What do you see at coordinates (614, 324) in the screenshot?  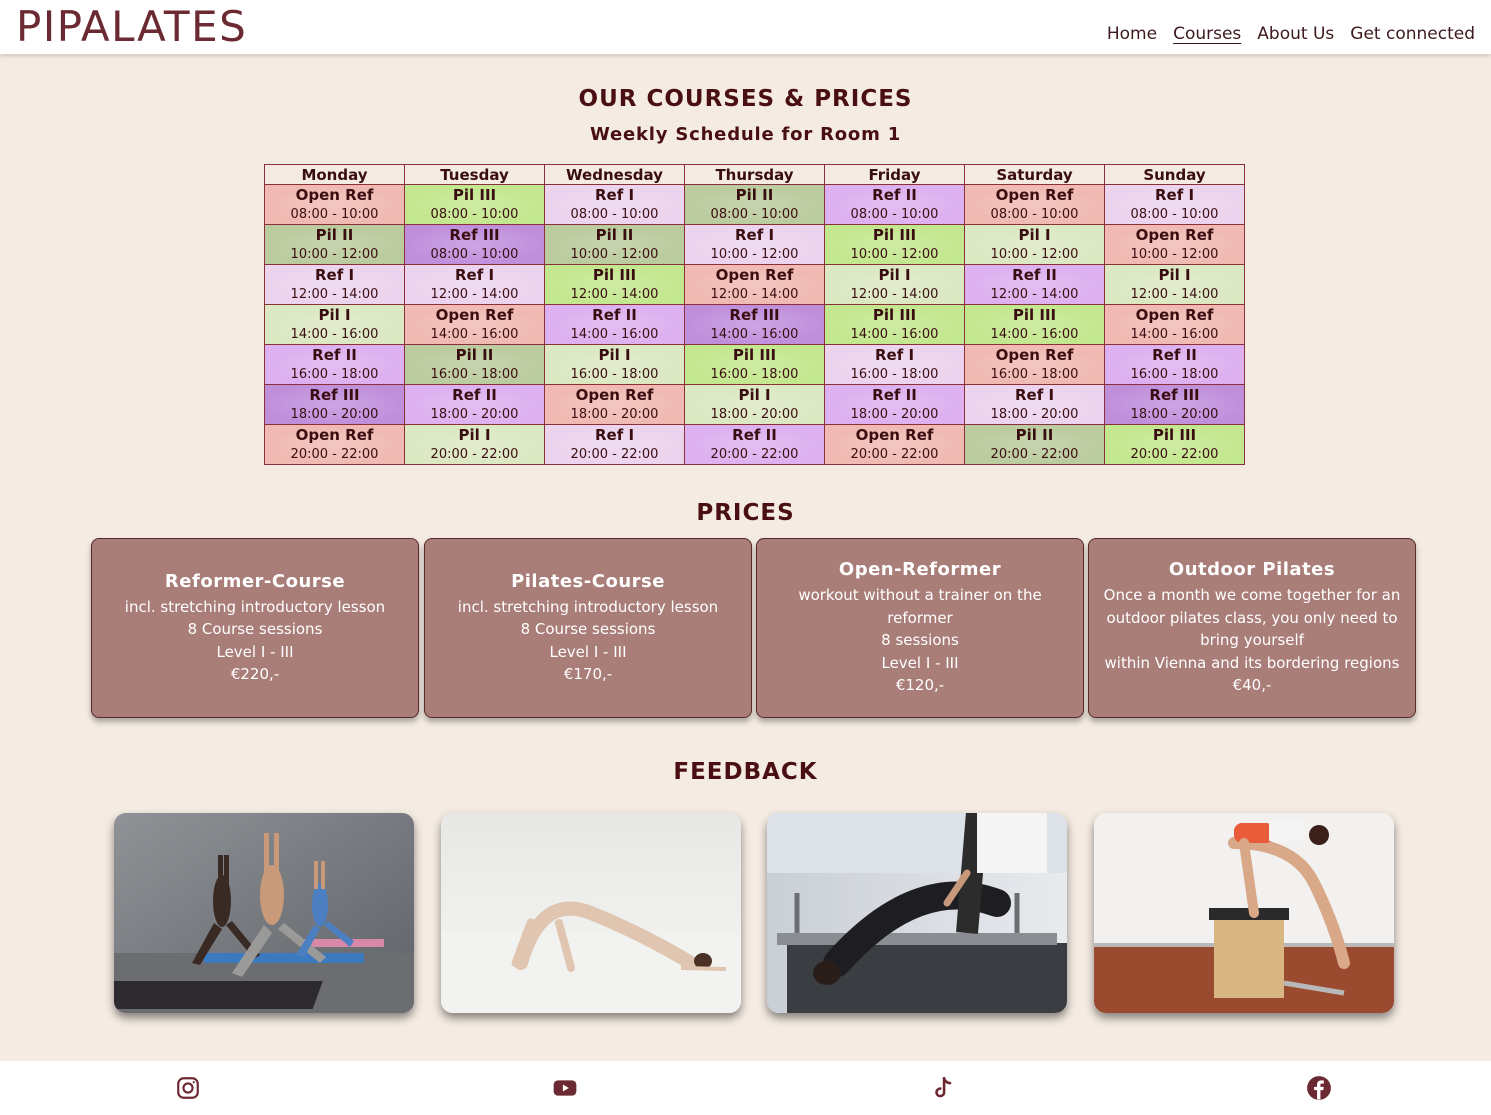 I see `schedule-cell: Ref II 14:00 - 16:00` at bounding box center [614, 324].